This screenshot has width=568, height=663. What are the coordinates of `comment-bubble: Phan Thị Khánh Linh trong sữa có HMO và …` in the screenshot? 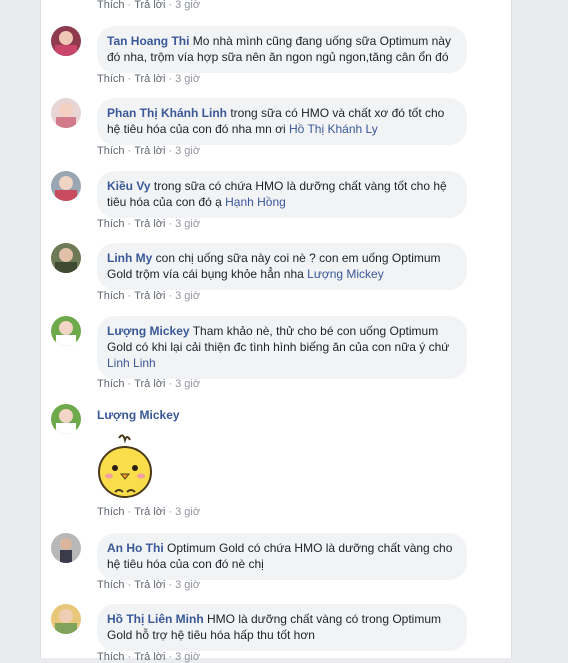 It's located at (282, 121).